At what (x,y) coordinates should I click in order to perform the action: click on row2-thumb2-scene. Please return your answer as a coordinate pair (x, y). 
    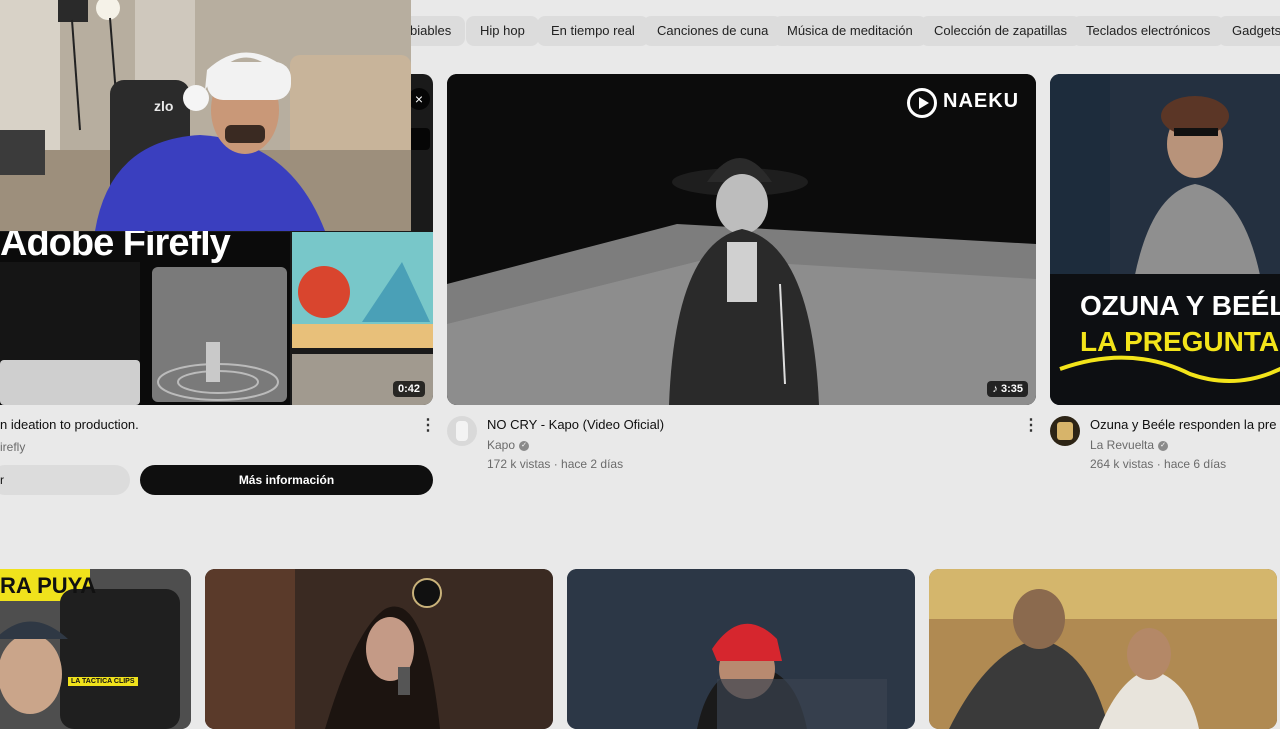
    Looking at the image, I should click on (379, 649).